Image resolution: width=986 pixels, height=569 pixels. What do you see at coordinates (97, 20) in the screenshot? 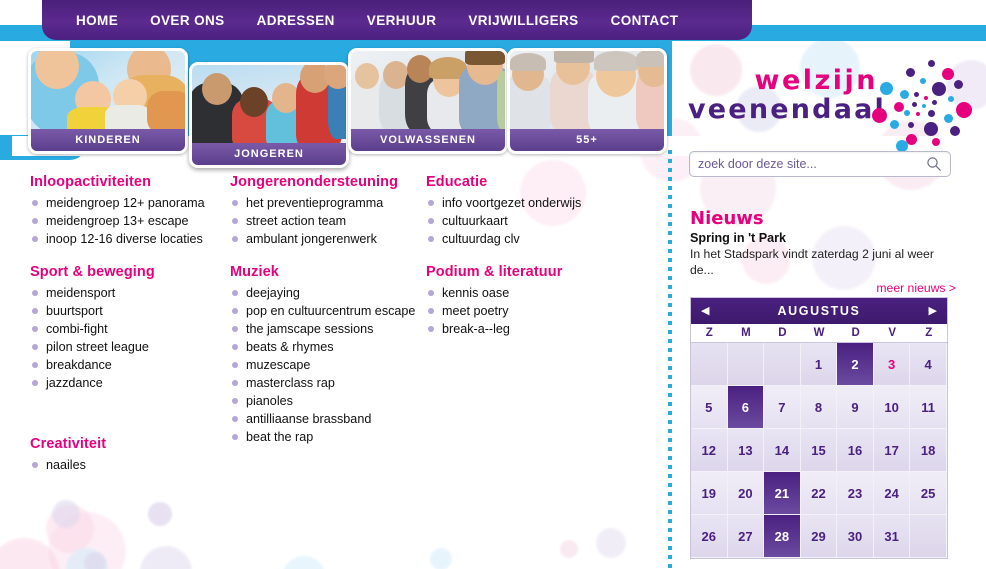
I see `nav-item-home: HOME` at bounding box center [97, 20].